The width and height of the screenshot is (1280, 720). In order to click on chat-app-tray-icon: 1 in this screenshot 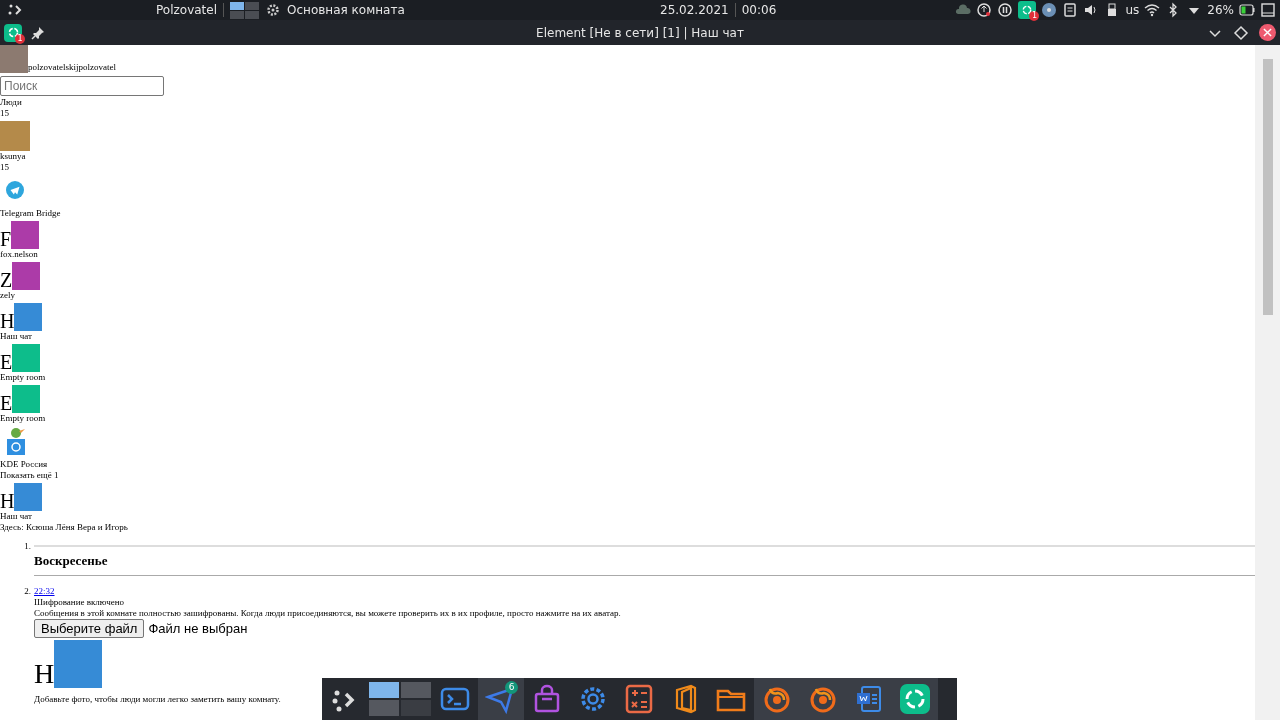, I will do `click(1027, 10)`.